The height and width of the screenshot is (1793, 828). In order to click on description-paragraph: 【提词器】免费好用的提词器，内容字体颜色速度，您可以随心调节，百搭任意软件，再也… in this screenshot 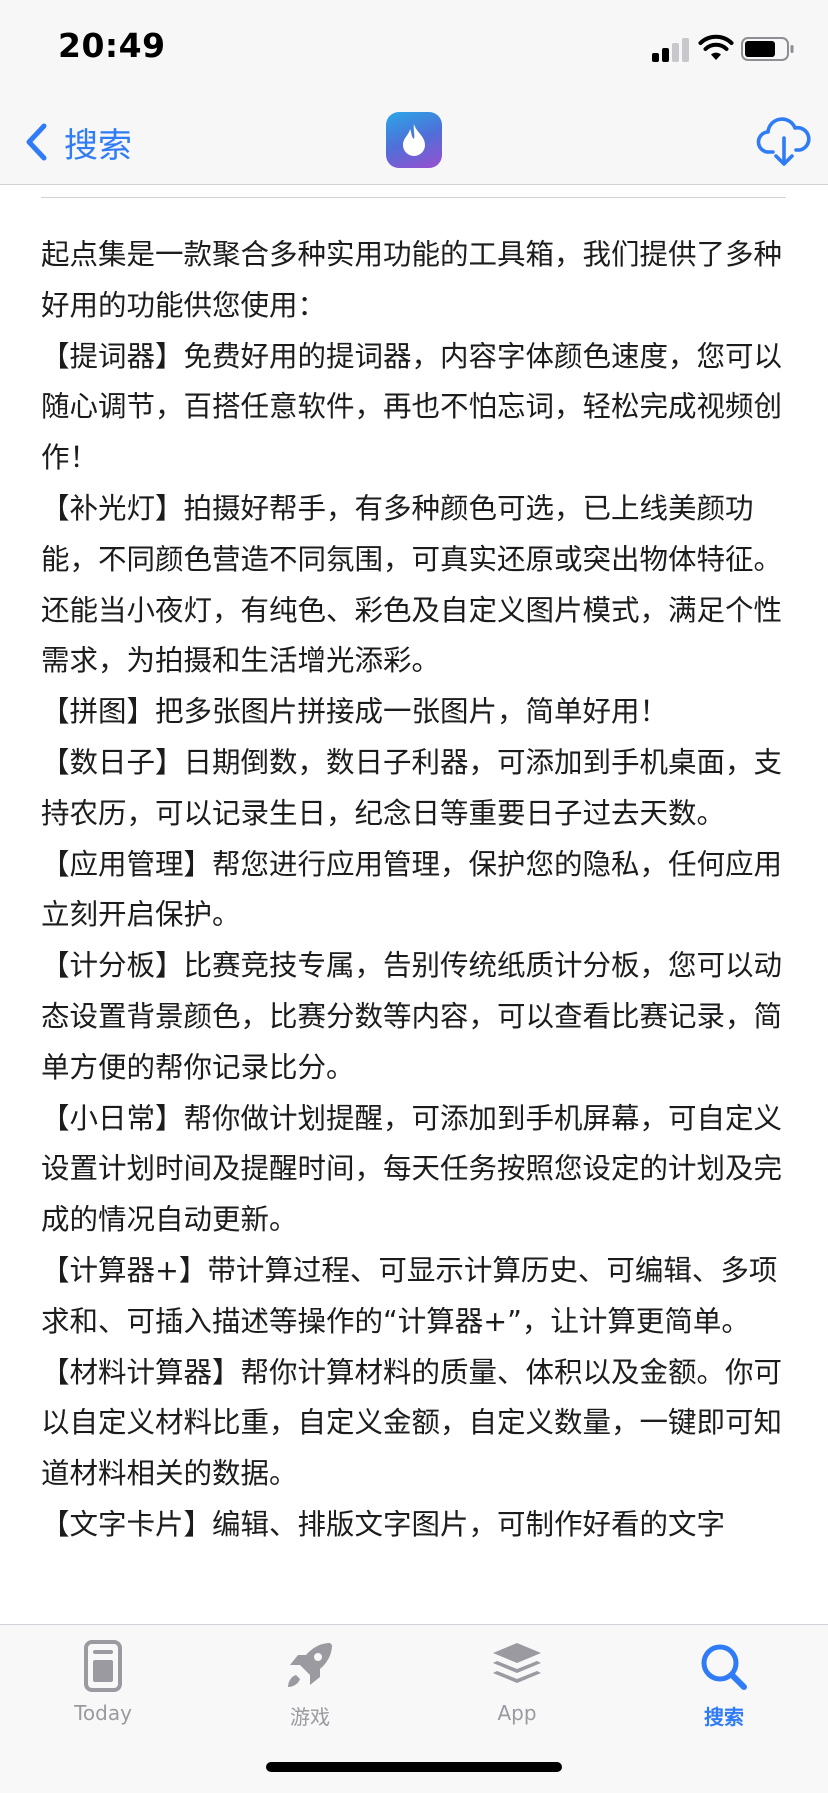, I will do `click(412, 407)`.